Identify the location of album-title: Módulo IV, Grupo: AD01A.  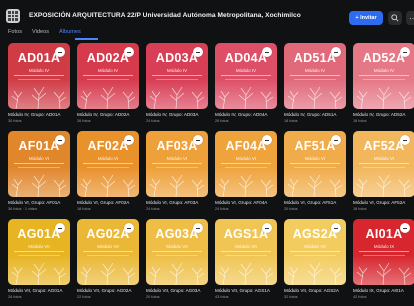
(40, 114).